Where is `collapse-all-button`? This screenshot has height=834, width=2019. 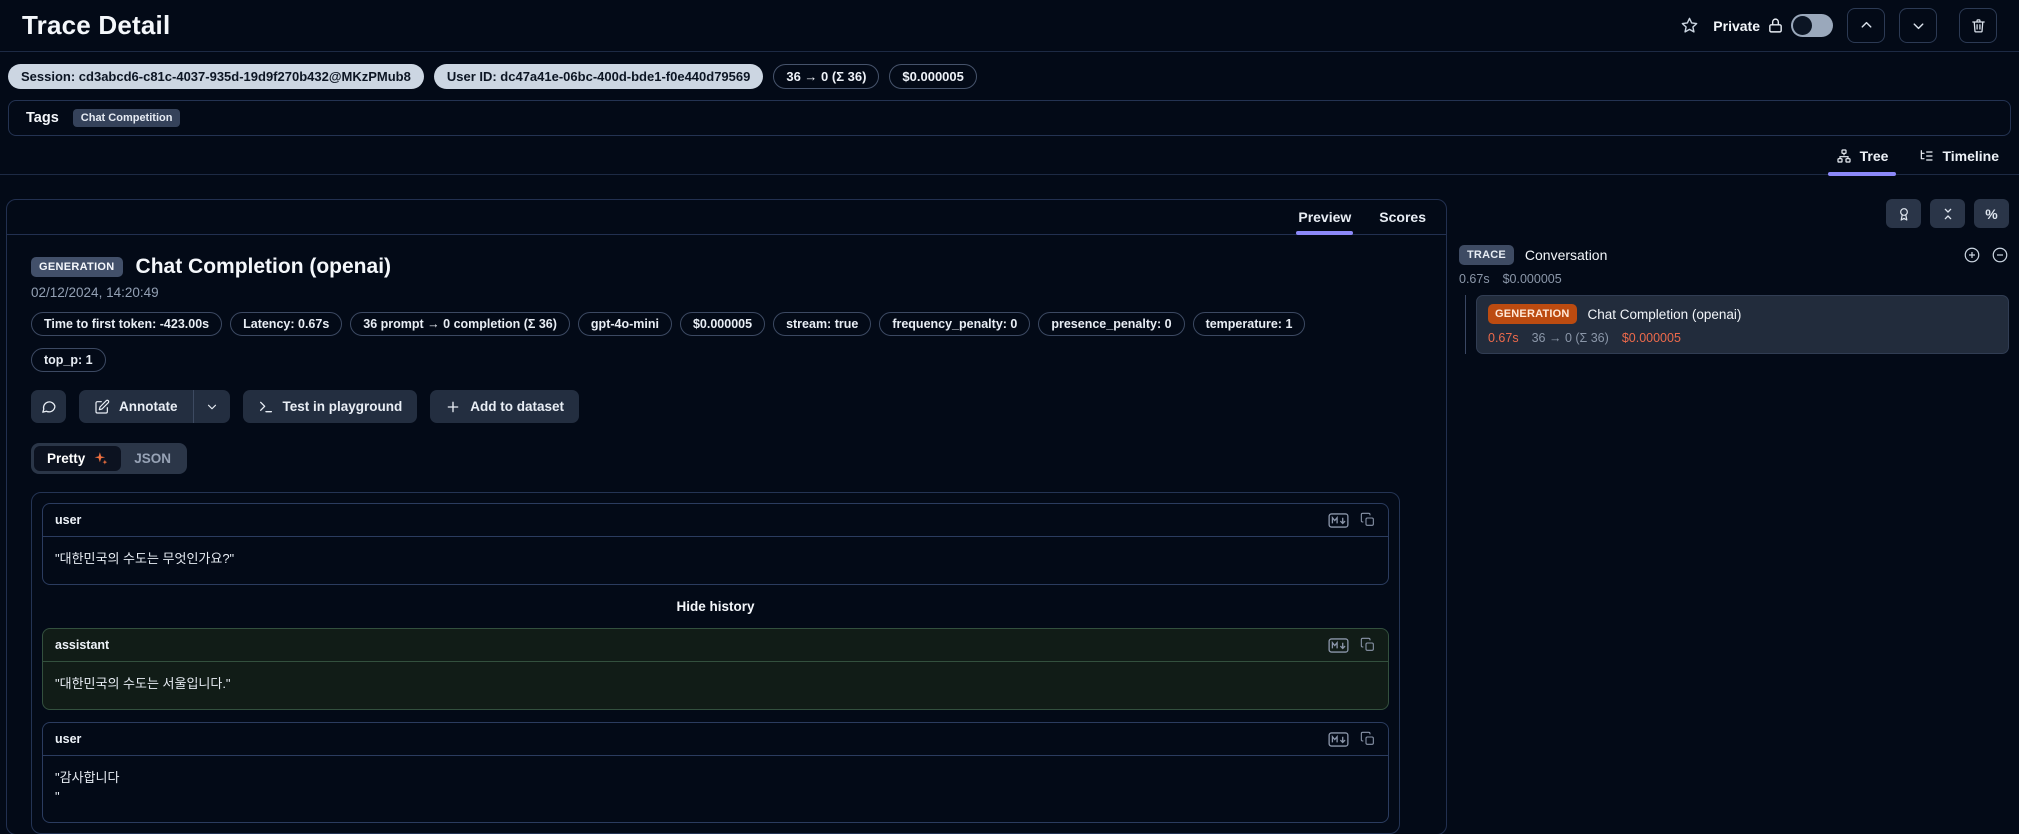 collapse-all-button is located at coordinates (1947, 213).